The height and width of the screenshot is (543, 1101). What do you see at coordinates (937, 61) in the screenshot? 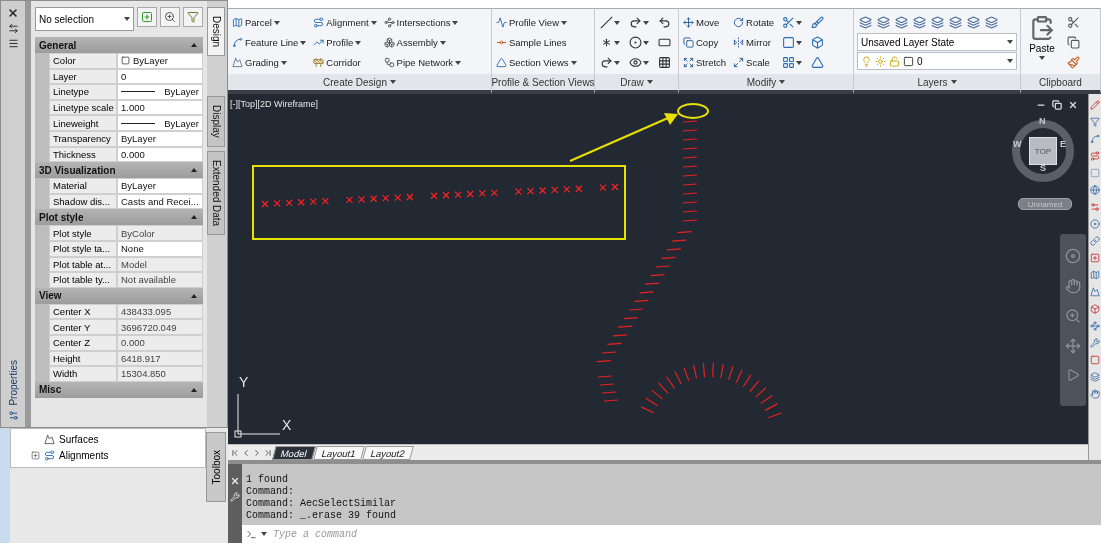
I see `layer-dropdown: 0` at bounding box center [937, 61].